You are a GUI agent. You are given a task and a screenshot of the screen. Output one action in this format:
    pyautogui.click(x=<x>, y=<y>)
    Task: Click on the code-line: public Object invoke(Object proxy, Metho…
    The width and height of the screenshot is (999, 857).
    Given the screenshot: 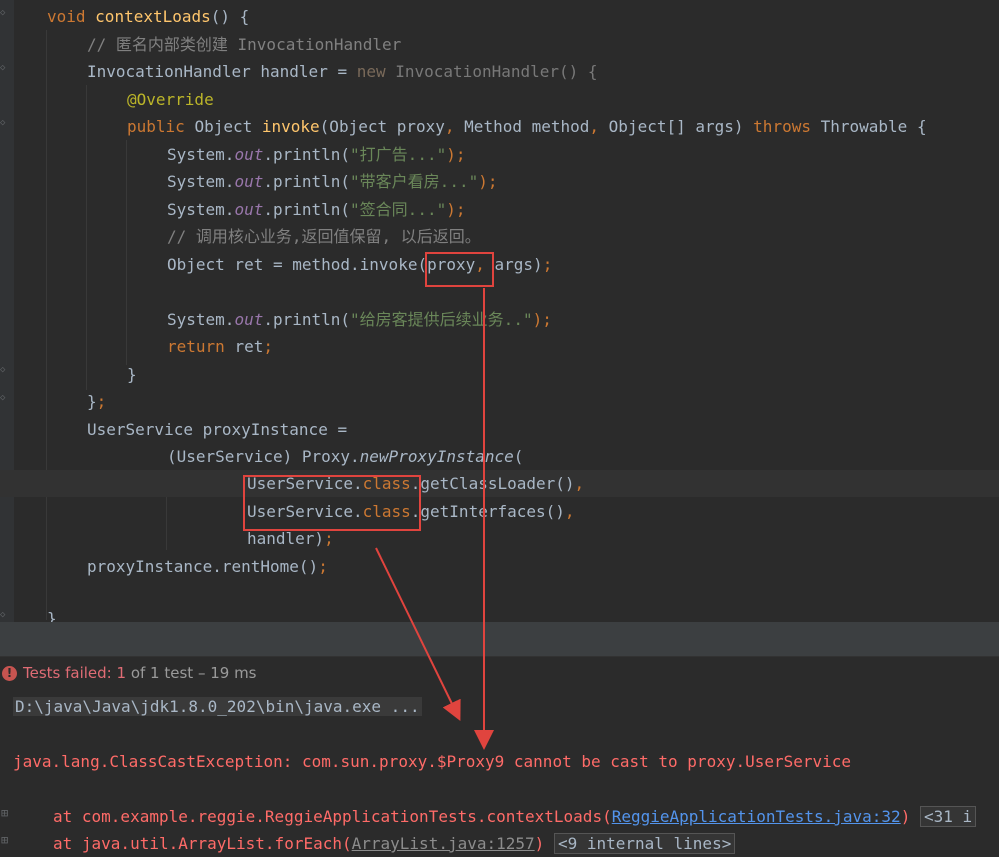 What is the action you would take?
    pyautogui.click(x=527, y=126)
    